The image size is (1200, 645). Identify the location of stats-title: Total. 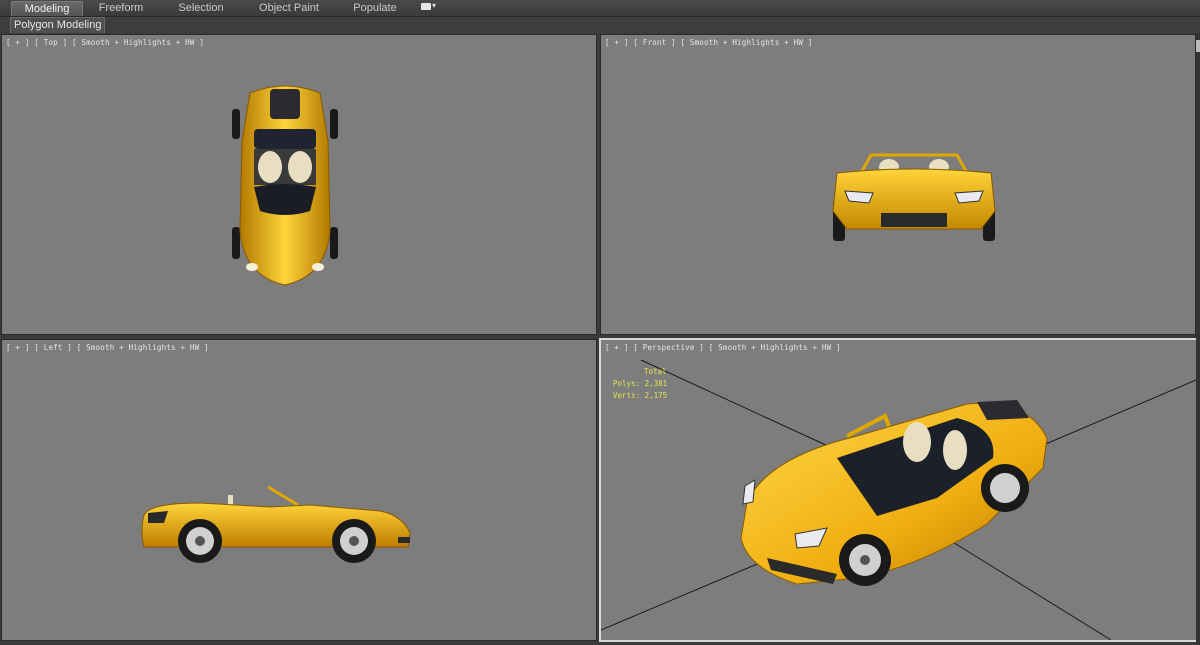
(655, 371).